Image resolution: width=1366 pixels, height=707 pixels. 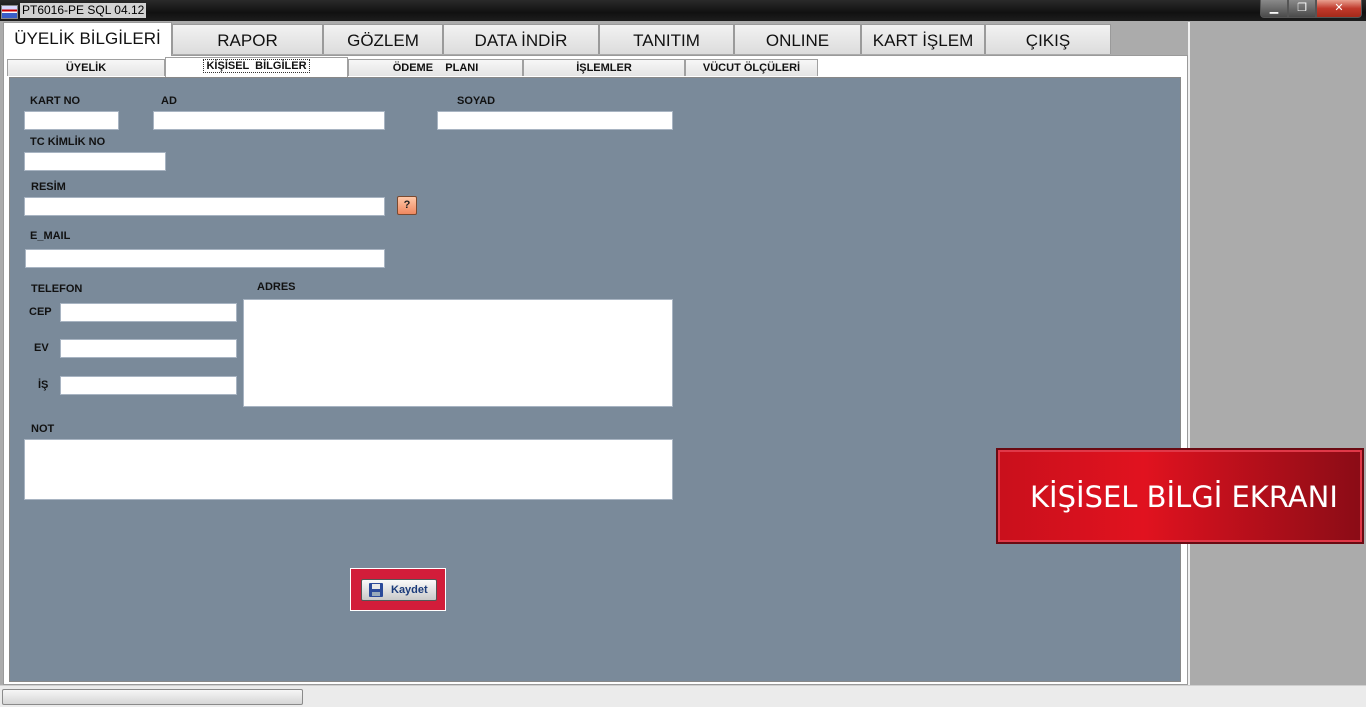 I want to click on tab-rapor: RAPOR, so click(x=247, y=39).